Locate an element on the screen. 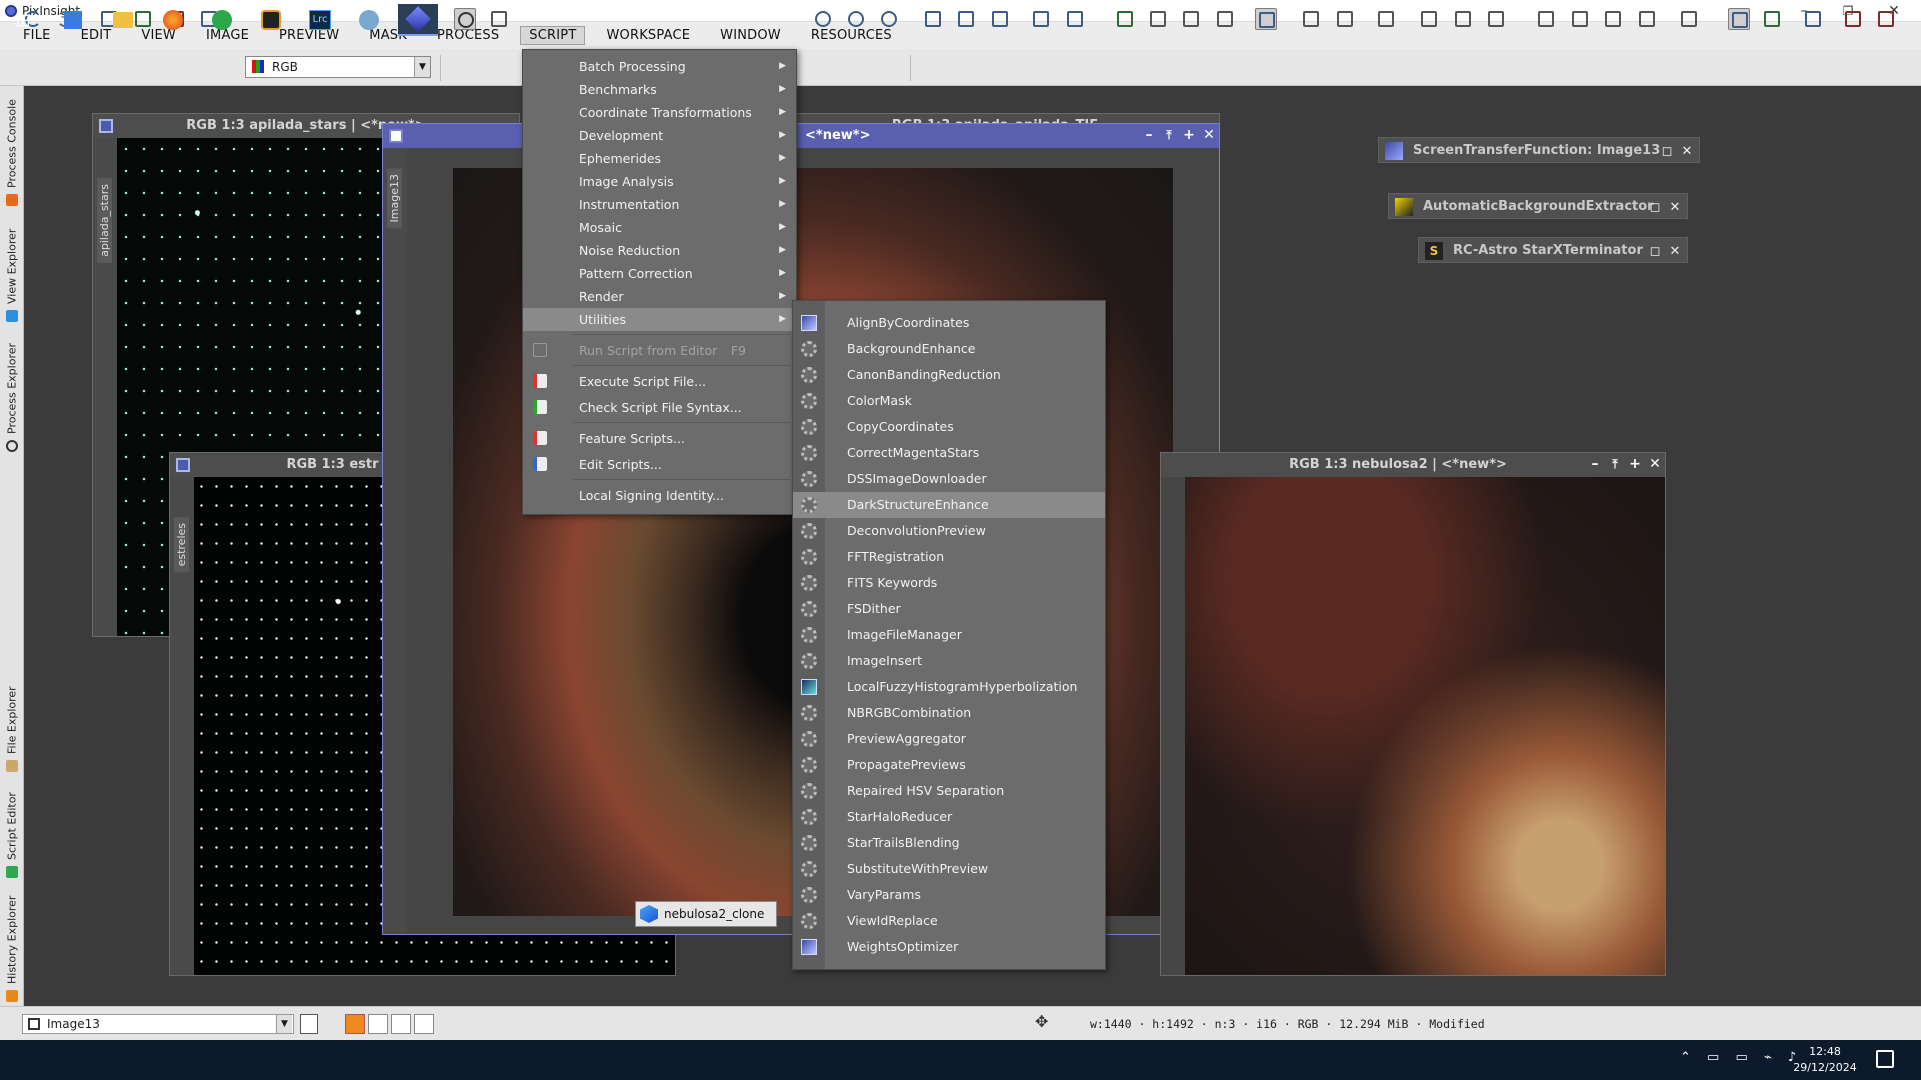  menu-item-canonbandingreduction: CanonBandingReduction is located at coordinates (949, 375).